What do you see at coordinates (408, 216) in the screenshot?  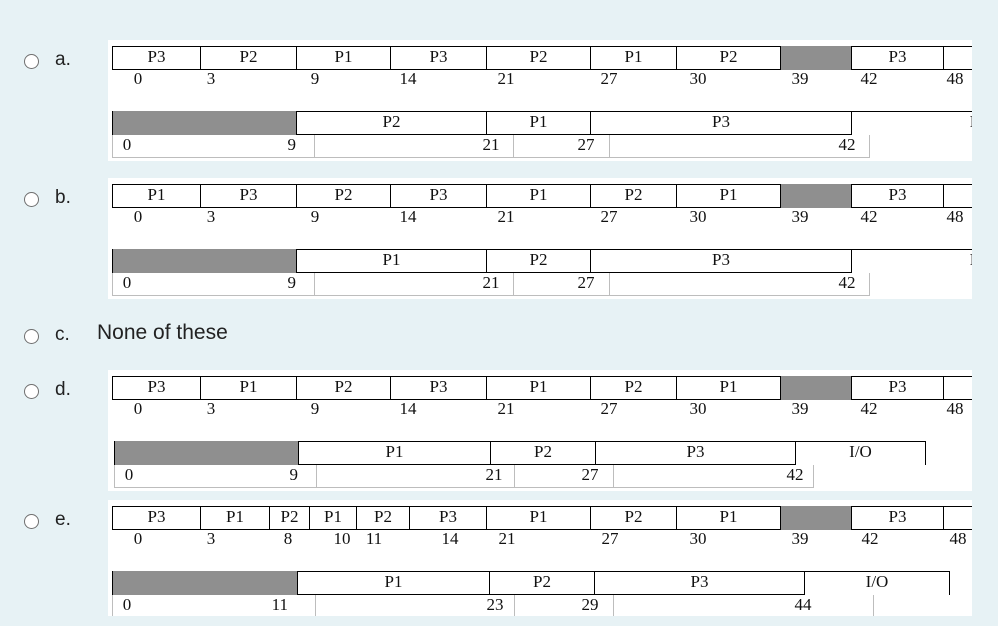 I see `cpu-time-tick: 14` at bounding box center [408, 216].